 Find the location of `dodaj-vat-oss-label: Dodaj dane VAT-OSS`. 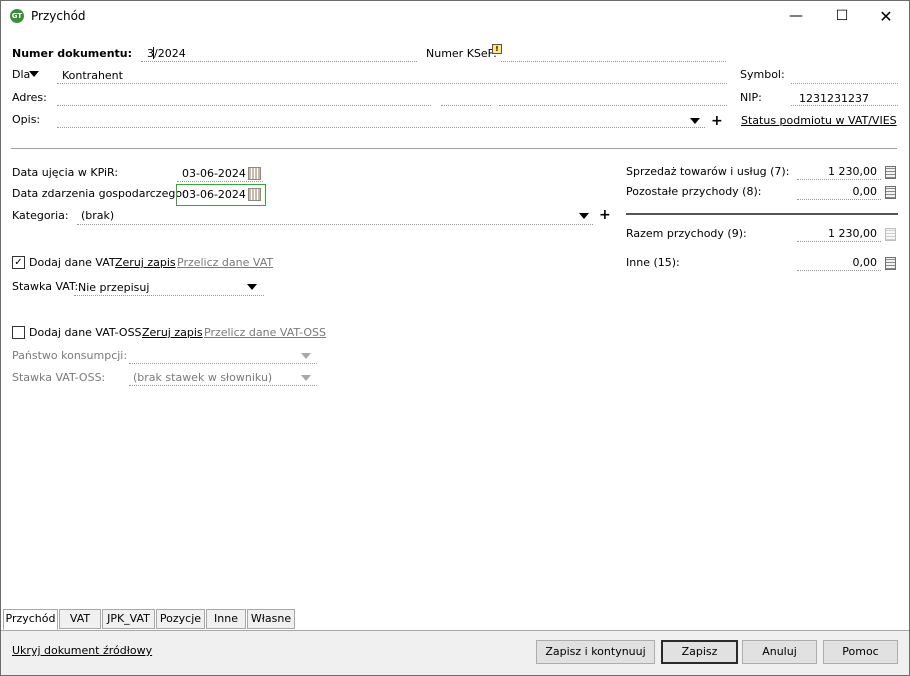

dodaj-vat-oss-label: Dodaj dane VAT-OSS is located at coordinates (85, 332).